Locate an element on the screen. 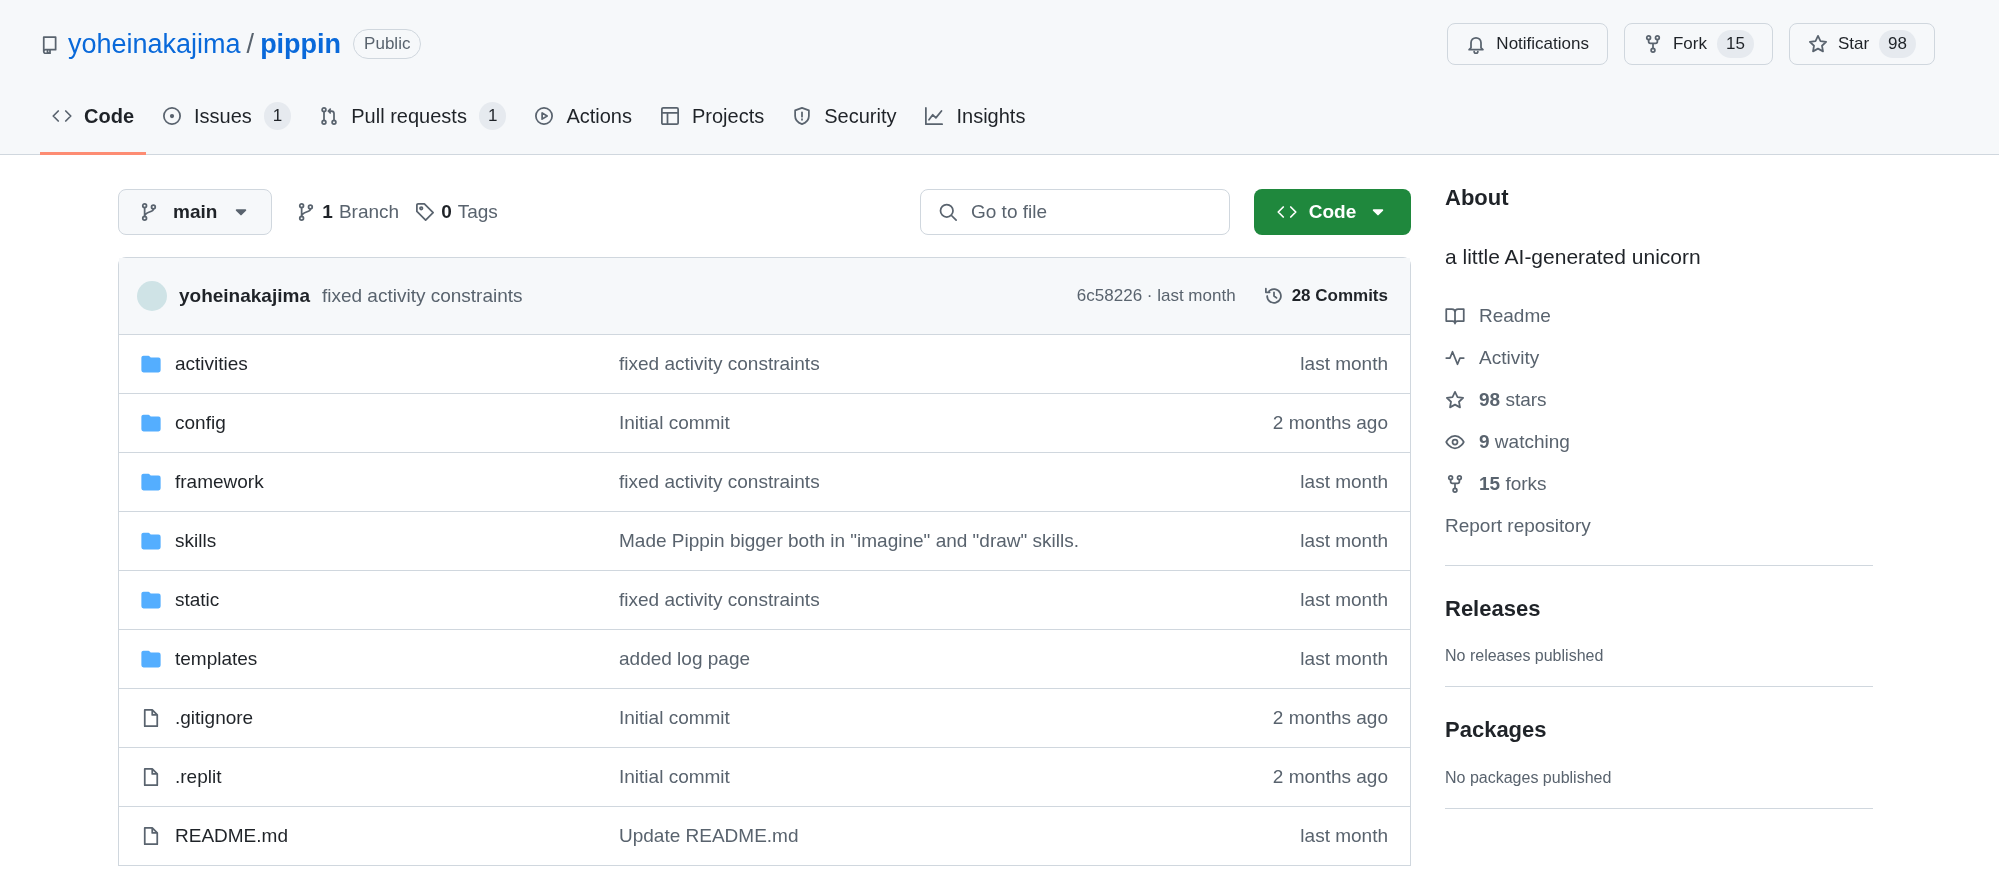 This screenshot has width=1999, height=869. sidebar-link: 9 watching is located at coordinates (1507, 441).